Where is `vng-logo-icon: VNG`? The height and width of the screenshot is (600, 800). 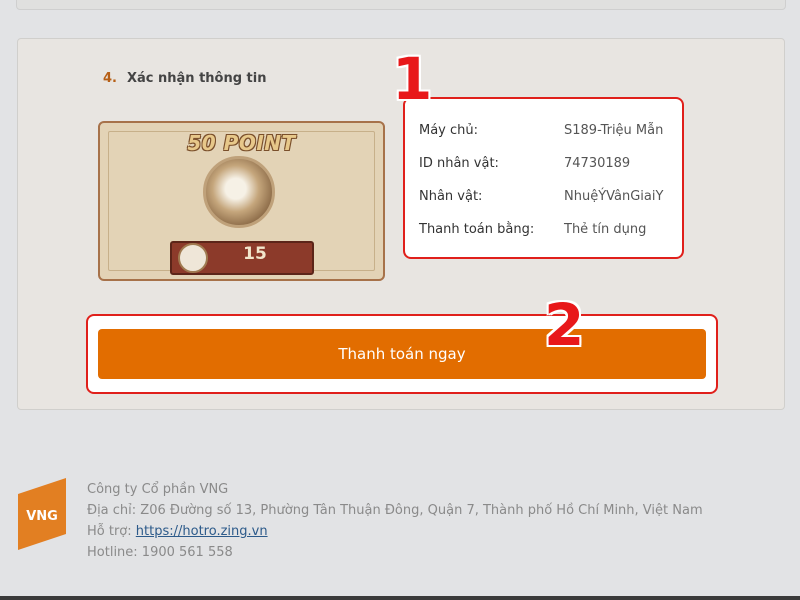
vng-logo-icon: VNG is located at coordinates (42, 514).